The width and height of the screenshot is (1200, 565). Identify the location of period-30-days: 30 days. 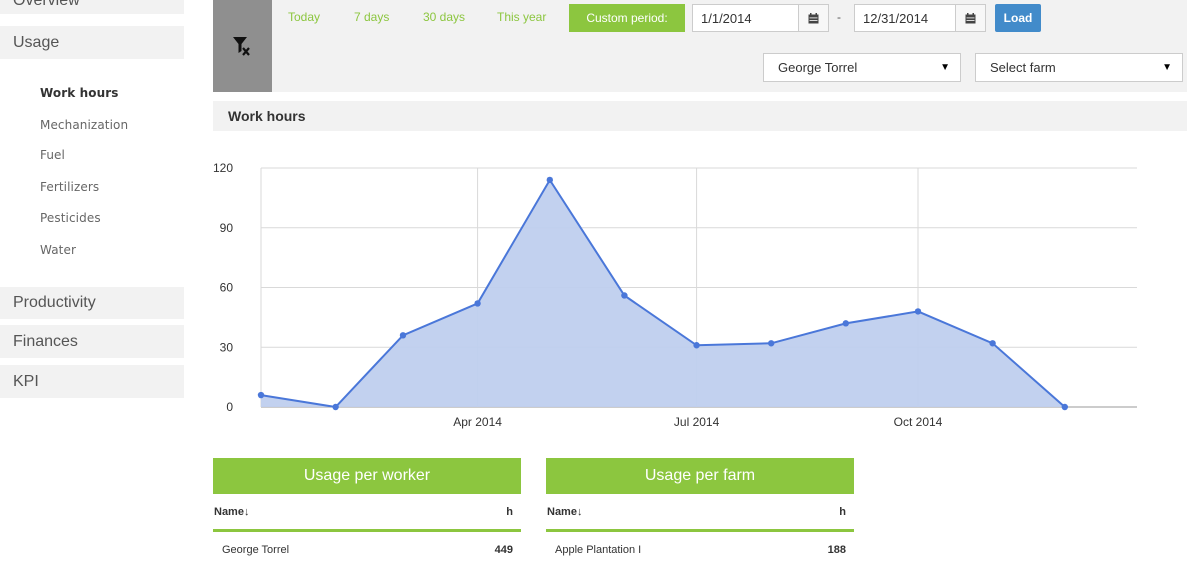
(444, 17).